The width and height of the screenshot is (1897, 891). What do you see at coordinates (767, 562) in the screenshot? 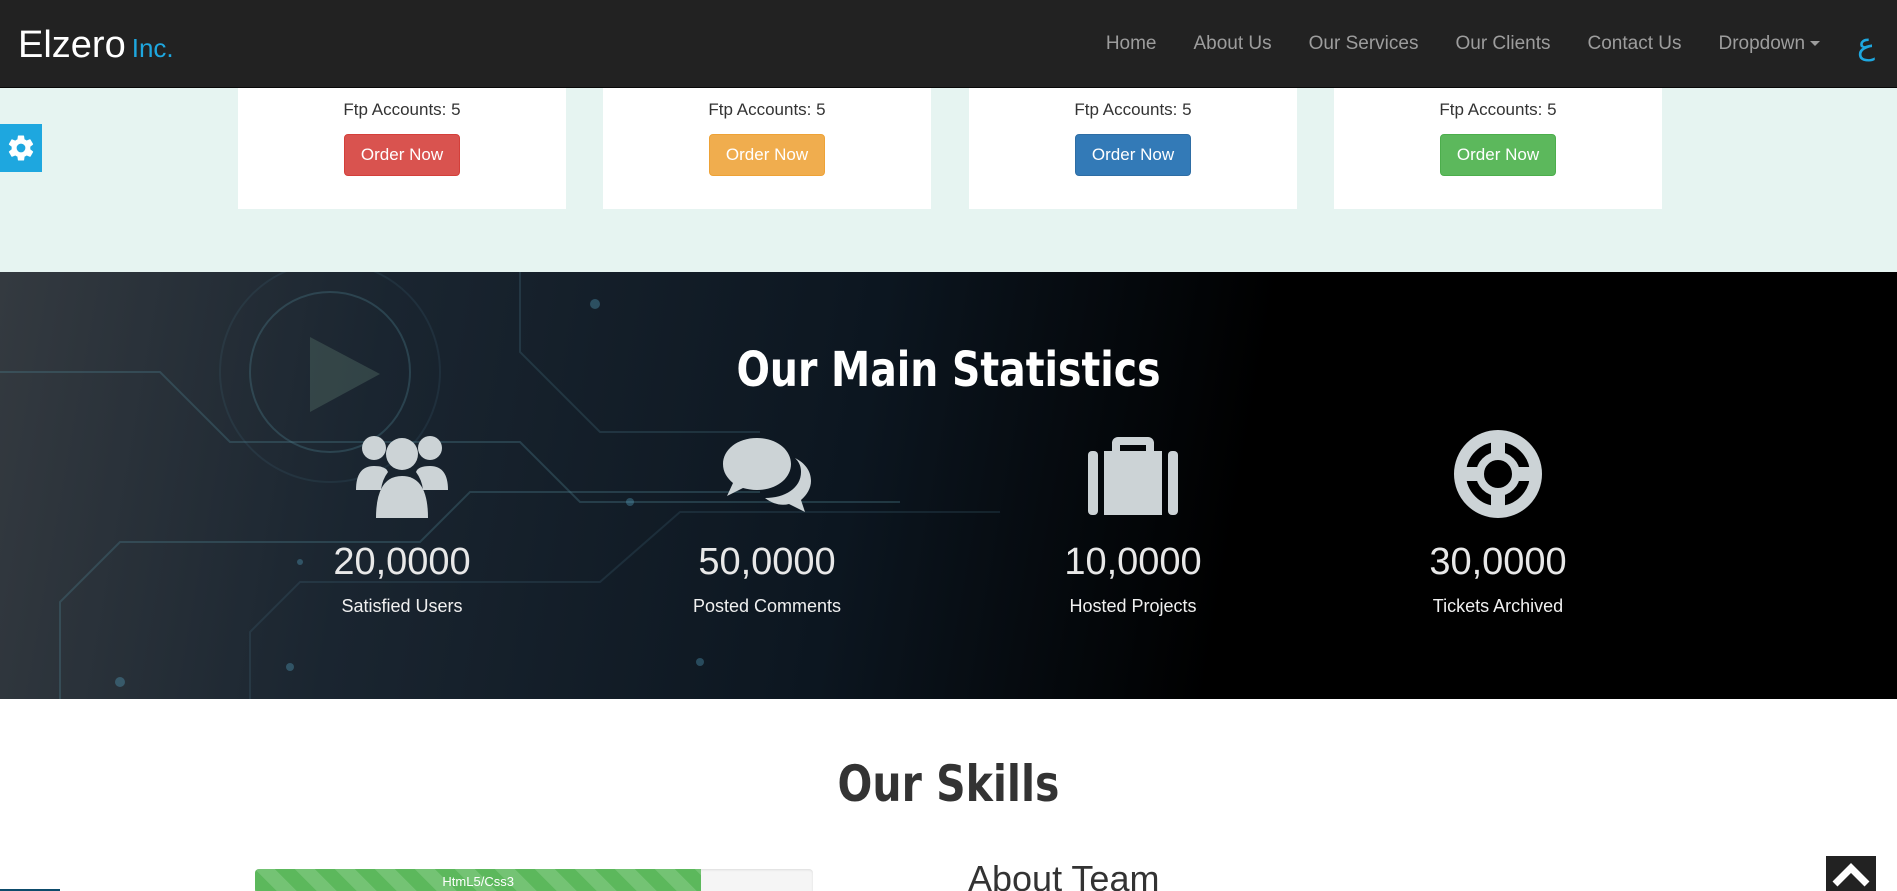
I see `stat-number: 50,0000` at bounding box center [767, 562].